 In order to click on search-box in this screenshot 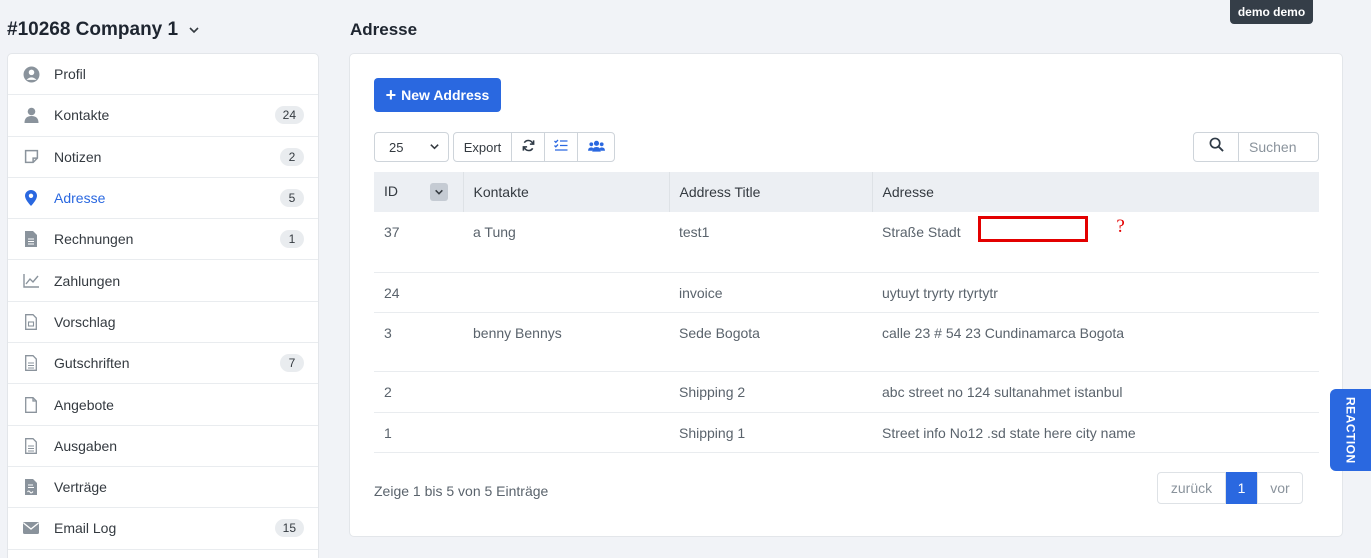, I will do `click(1256, 147)`.